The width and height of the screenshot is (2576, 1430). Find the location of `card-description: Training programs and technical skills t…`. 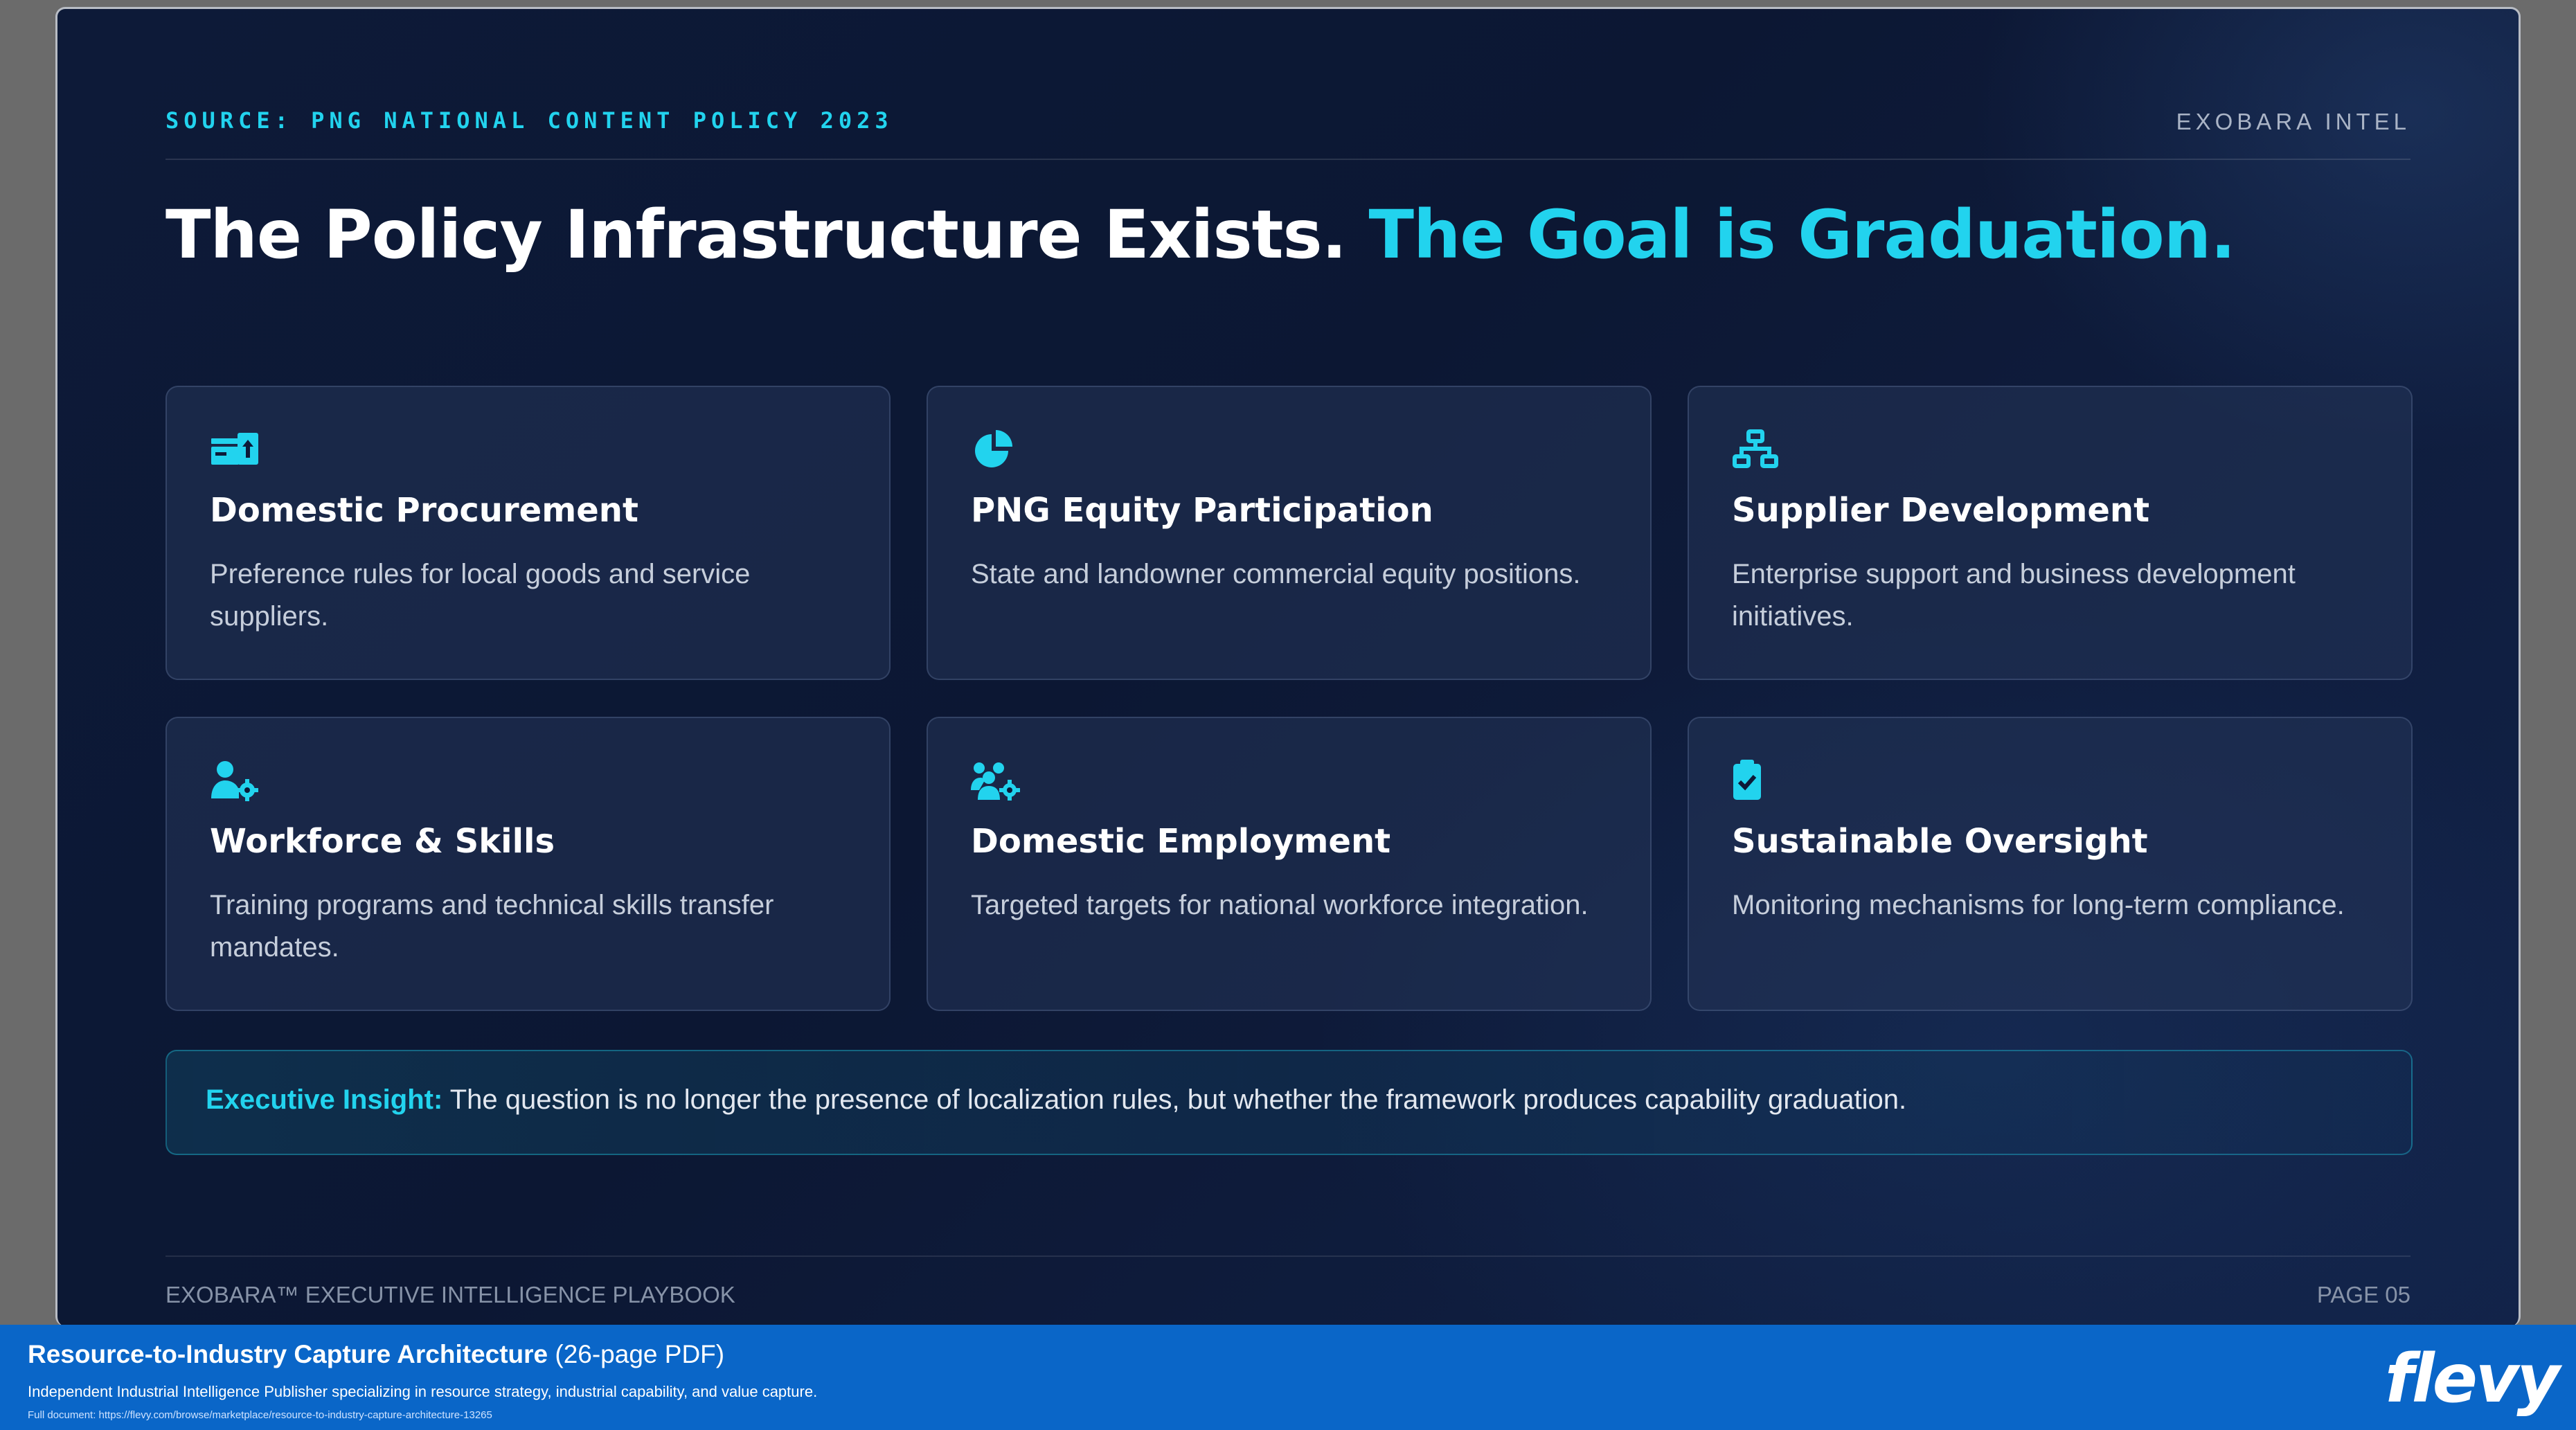

card-description: Training programs and technical skills t… is located at coordinates (492, 926).